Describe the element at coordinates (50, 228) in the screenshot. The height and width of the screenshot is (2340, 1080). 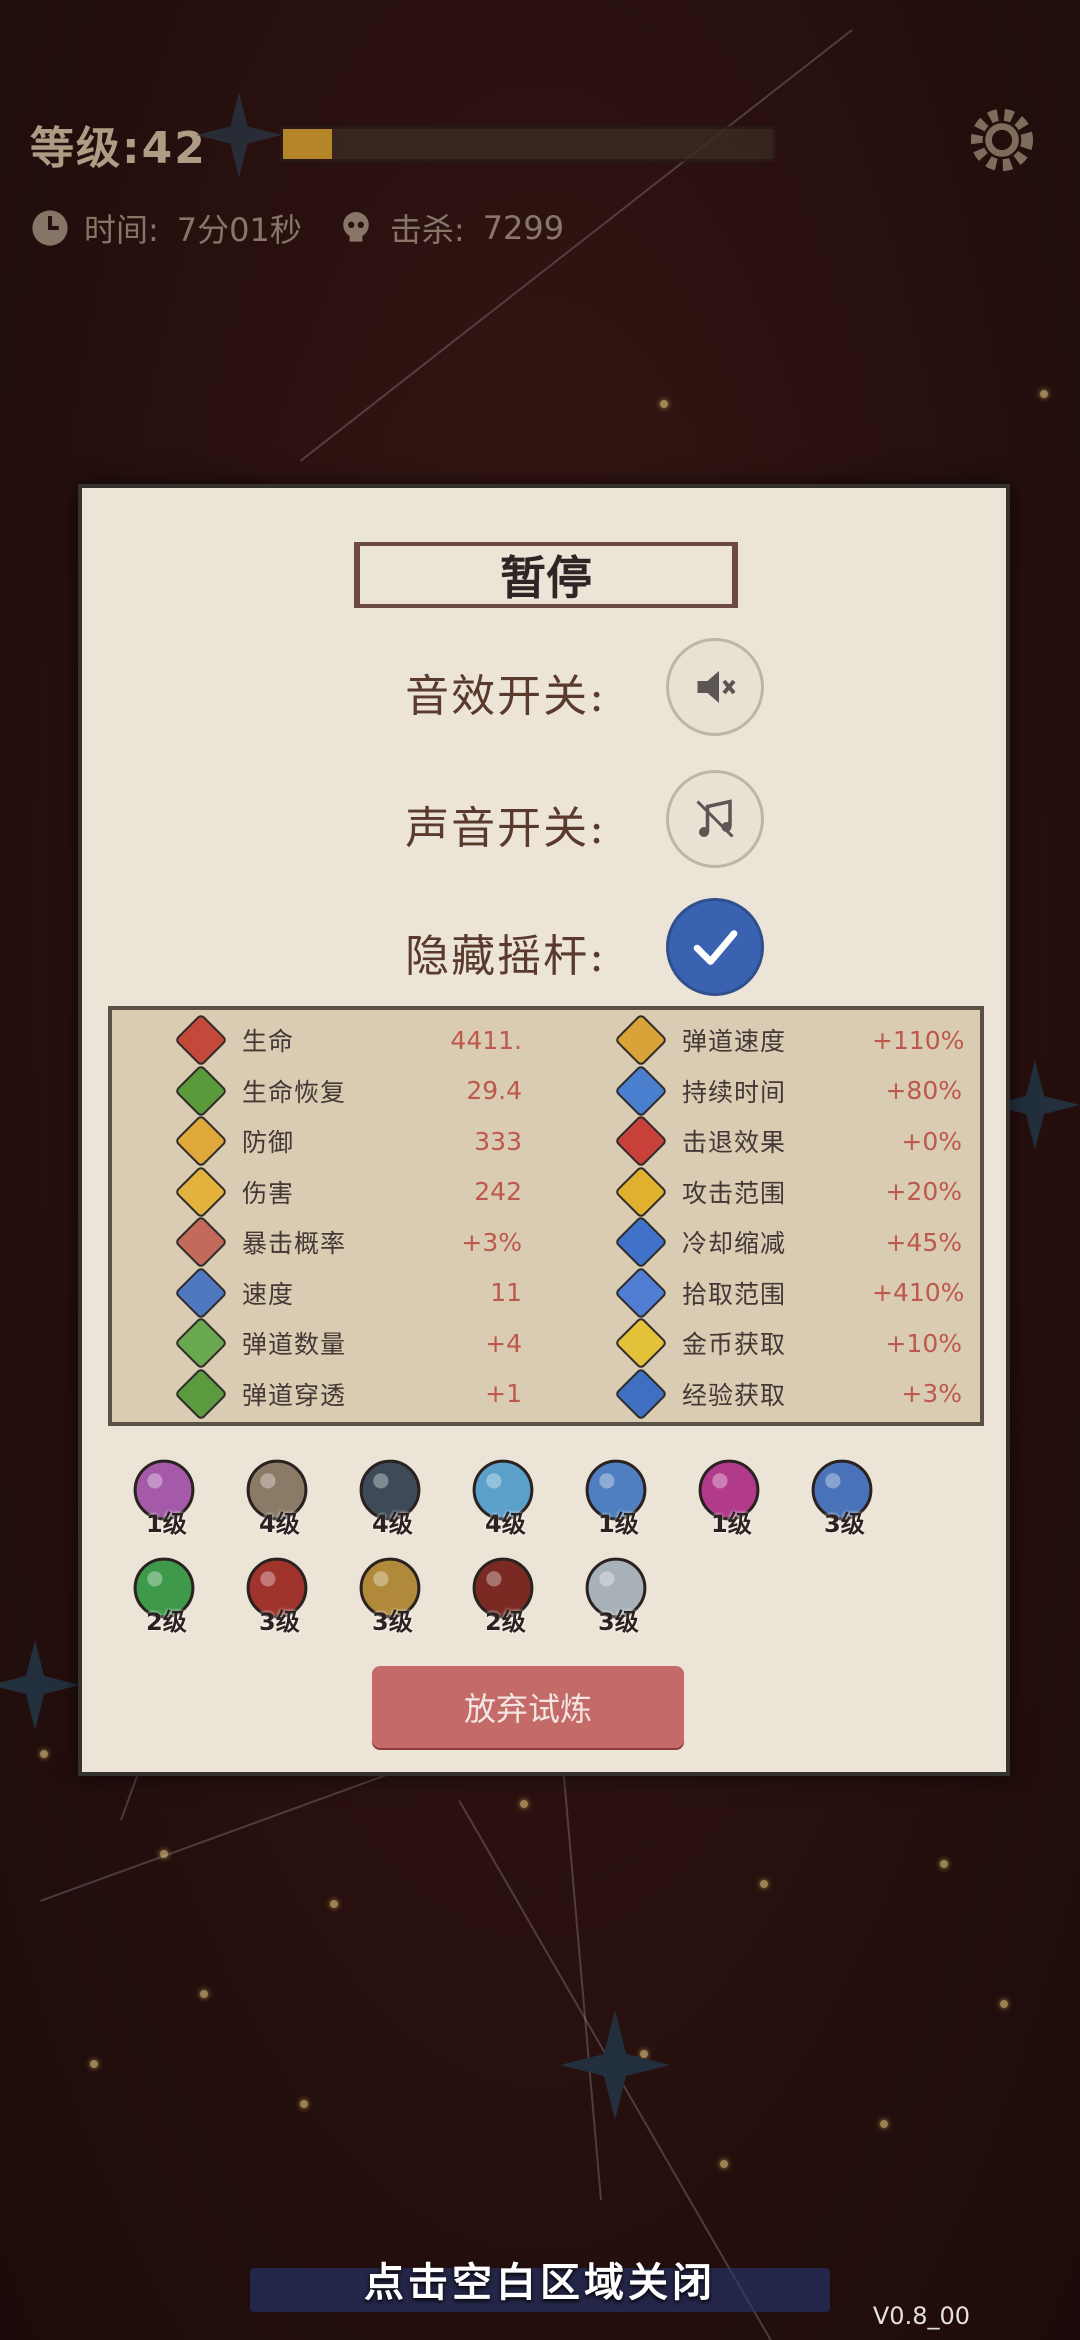
I see `clock-icon` at that location.